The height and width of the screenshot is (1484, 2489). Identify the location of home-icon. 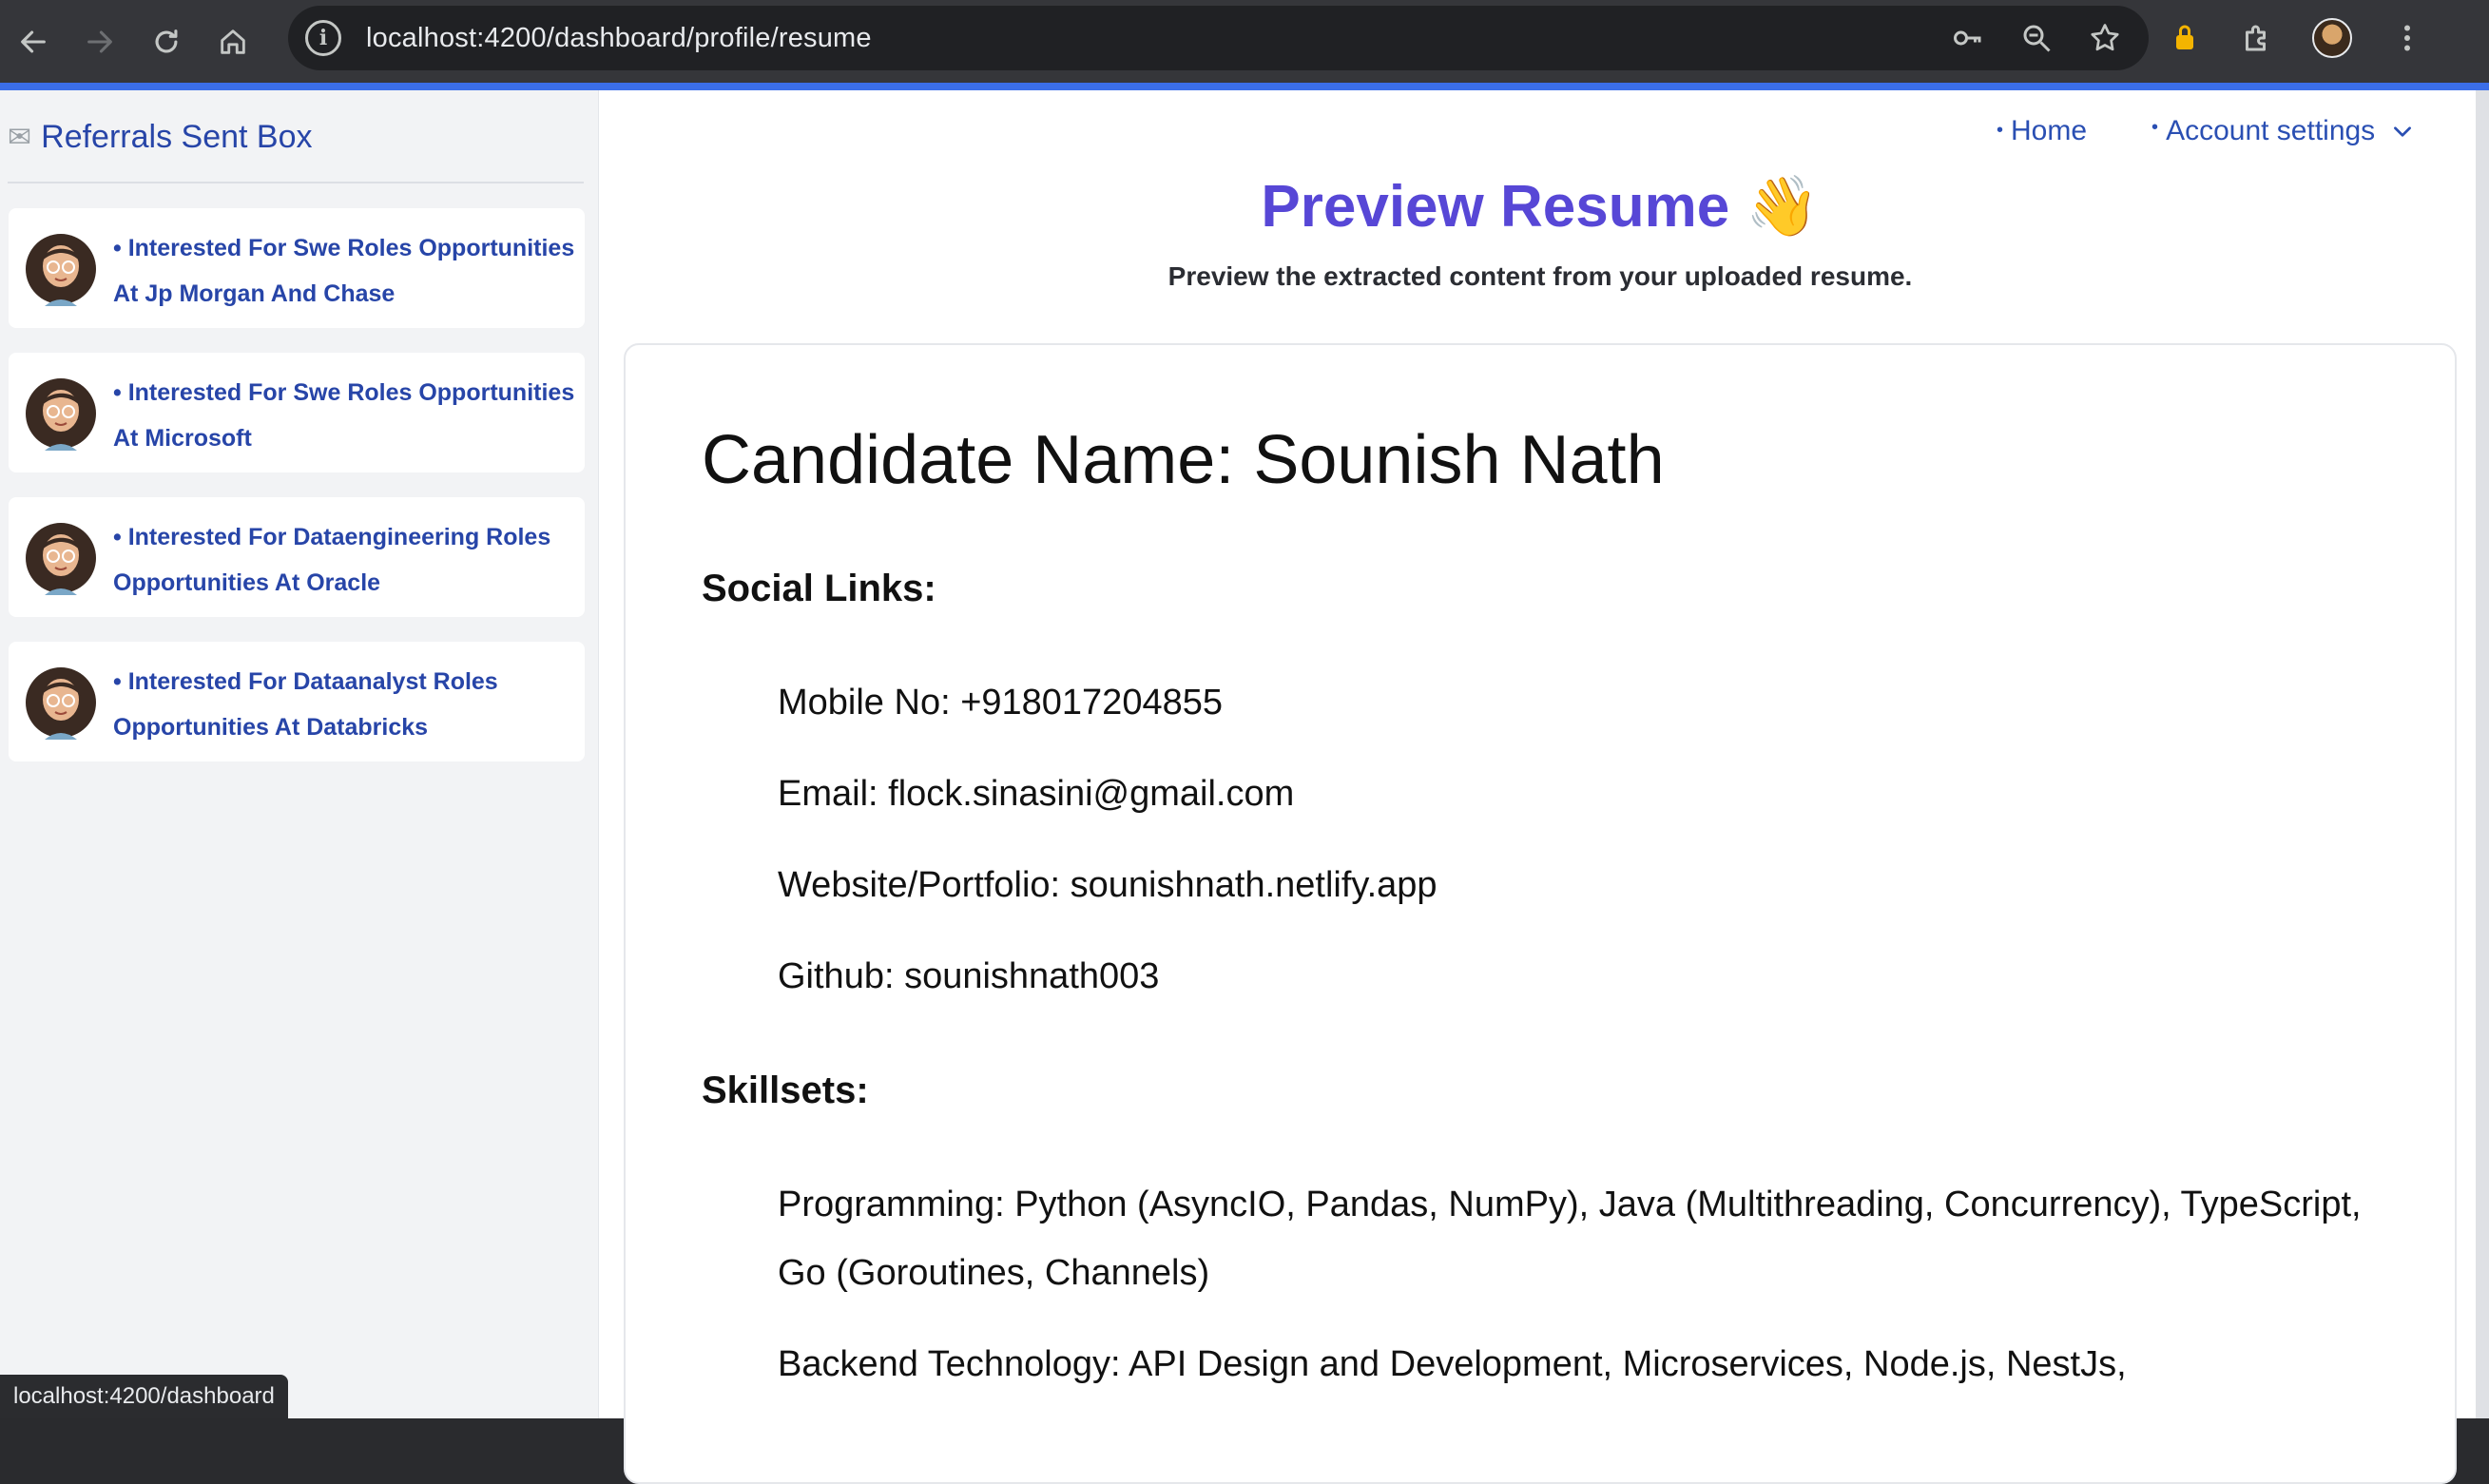
(233, 41).